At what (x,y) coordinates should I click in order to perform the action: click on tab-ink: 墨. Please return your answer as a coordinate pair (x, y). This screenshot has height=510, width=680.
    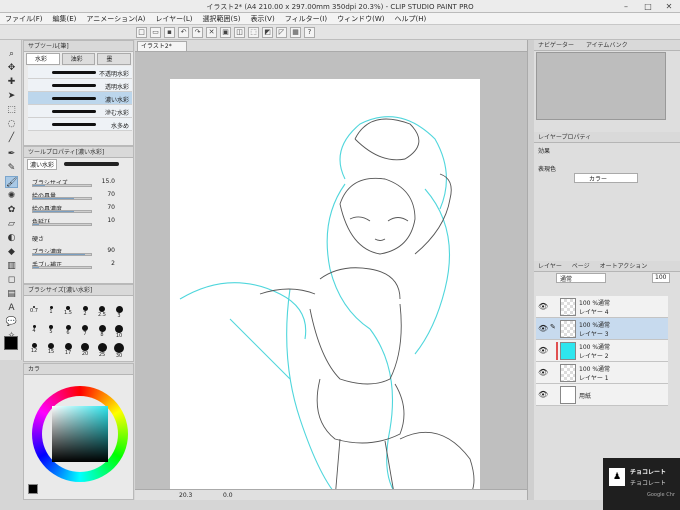
    Looking at the image, I should click on (114, 59).